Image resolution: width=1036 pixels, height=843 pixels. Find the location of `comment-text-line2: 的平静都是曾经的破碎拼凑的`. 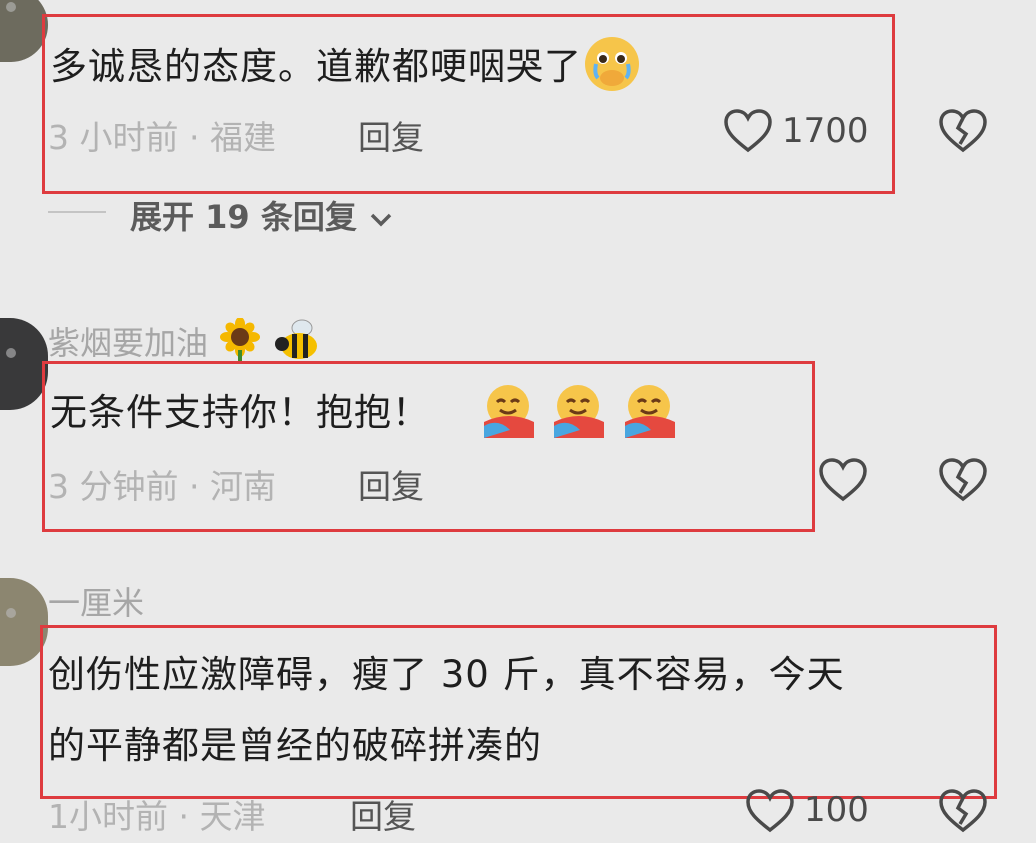

comment-text-line2: 的平静都是曾经的破碎拼凑的 is located at coordinates (295, 745).